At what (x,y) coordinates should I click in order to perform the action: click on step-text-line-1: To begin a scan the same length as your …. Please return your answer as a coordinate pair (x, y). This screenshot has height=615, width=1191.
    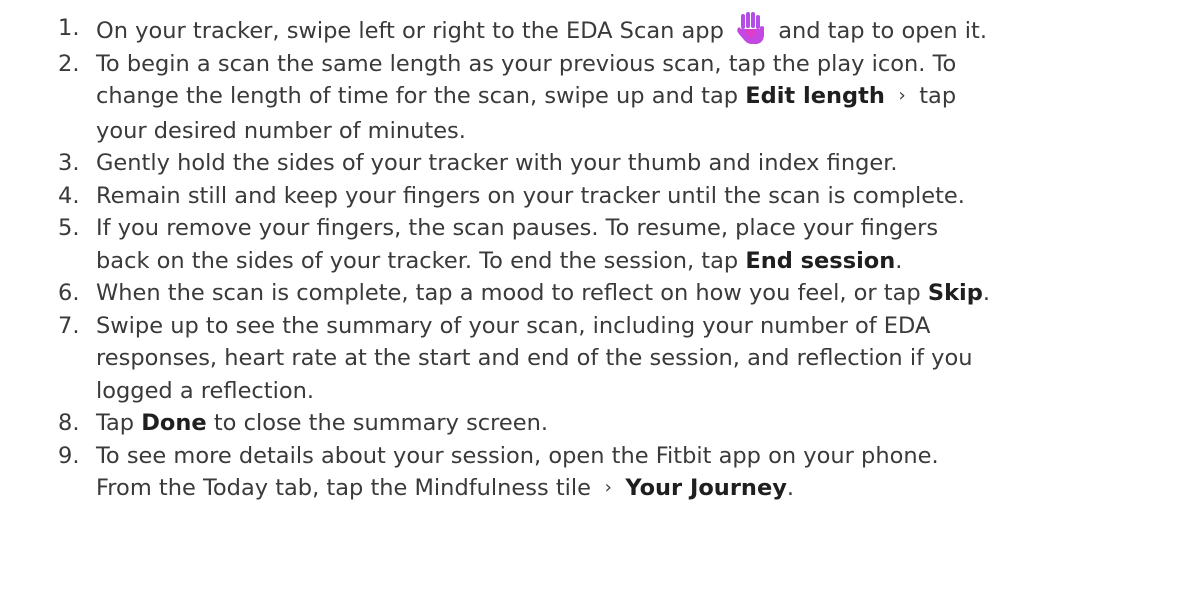
    Looking at the image, I should click on (526, 63).